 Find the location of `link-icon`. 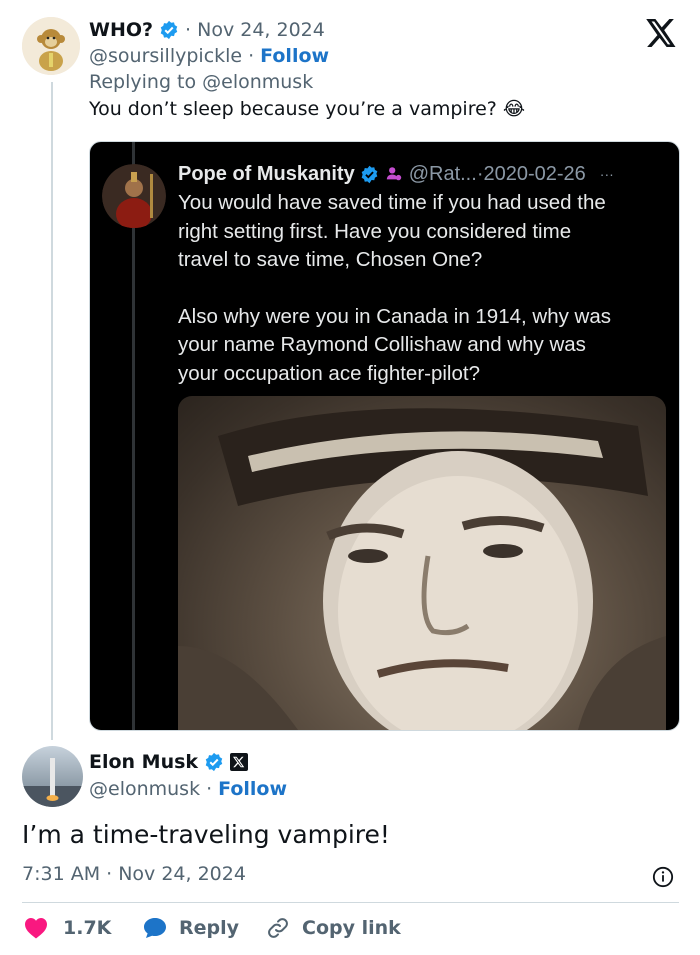

link-icon is located at coordinates (278, 928).